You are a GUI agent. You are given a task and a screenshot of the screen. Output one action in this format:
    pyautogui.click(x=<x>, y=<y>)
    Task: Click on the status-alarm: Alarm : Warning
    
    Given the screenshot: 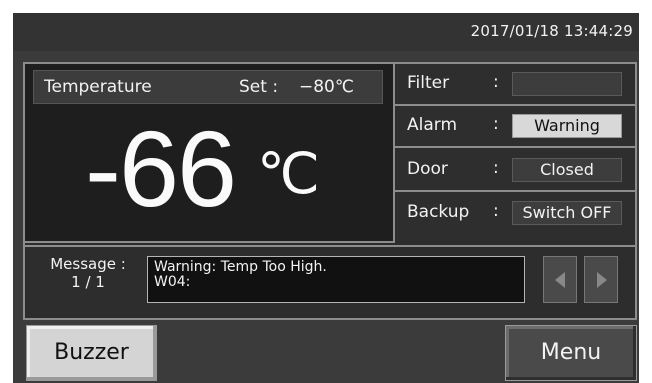 What is the action you would take?
    pyautogui.click(x=515, y=127)
    